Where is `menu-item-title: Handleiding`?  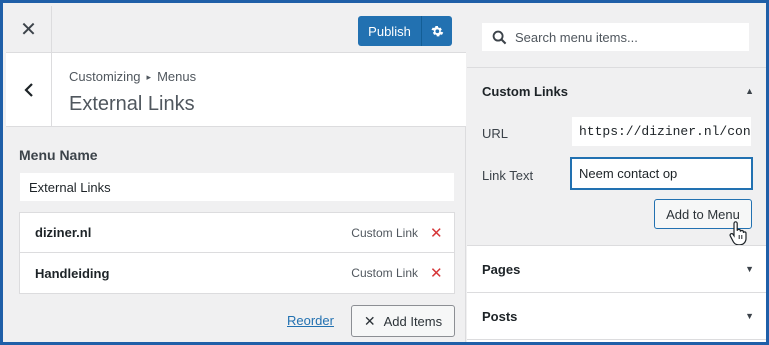 menu-item-title: Handleiding is located at coordinates (72, 273).